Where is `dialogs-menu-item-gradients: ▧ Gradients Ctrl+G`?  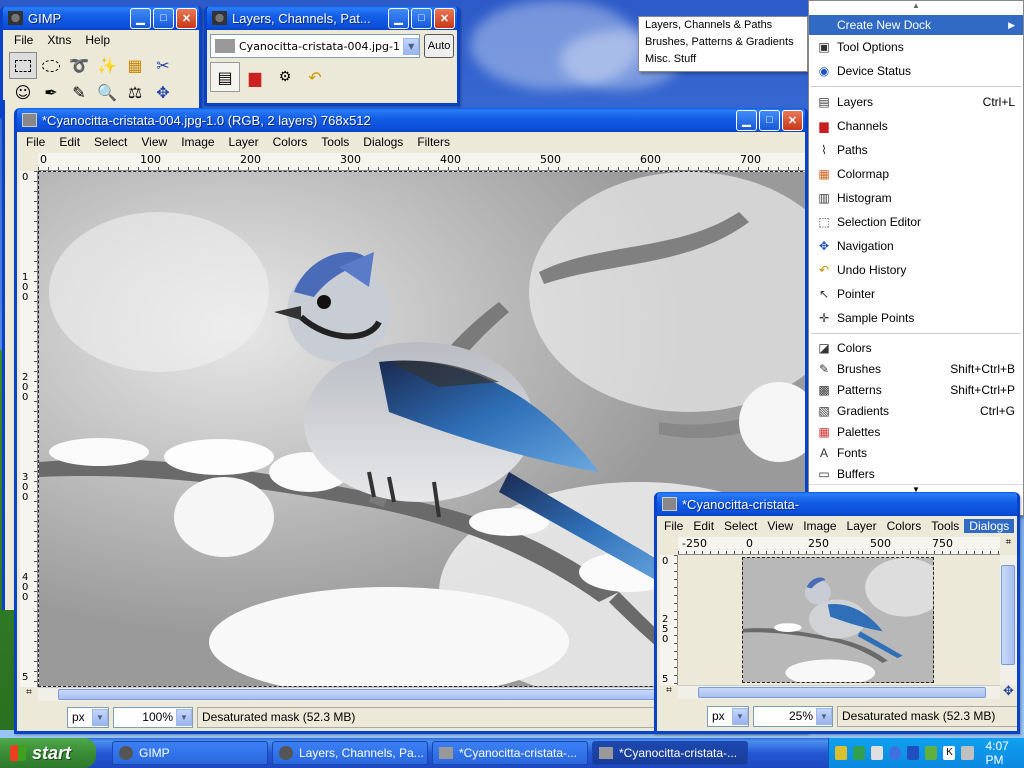
dialogs-menu-item-gradients: ▧ Gradients Ctrl+G is located at coordinates (916, 410).